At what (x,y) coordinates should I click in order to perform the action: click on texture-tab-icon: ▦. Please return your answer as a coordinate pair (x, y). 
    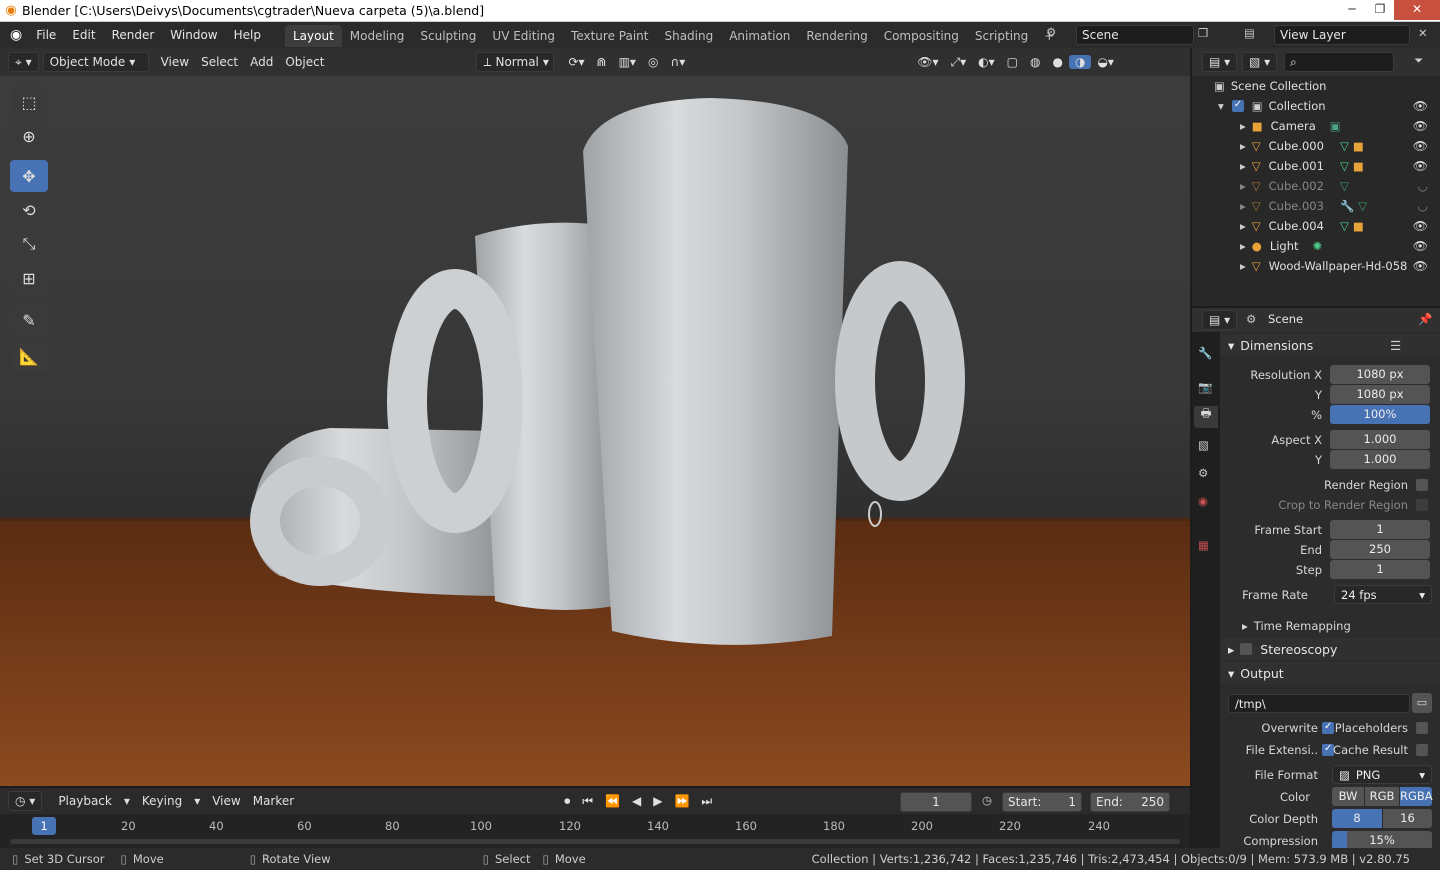
    Looking at the image, I should click on (1203, 545).